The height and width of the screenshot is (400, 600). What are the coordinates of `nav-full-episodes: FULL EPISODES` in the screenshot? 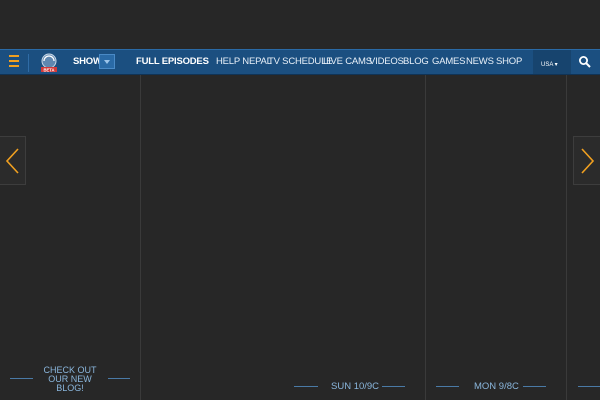 It's located at (172, 62).